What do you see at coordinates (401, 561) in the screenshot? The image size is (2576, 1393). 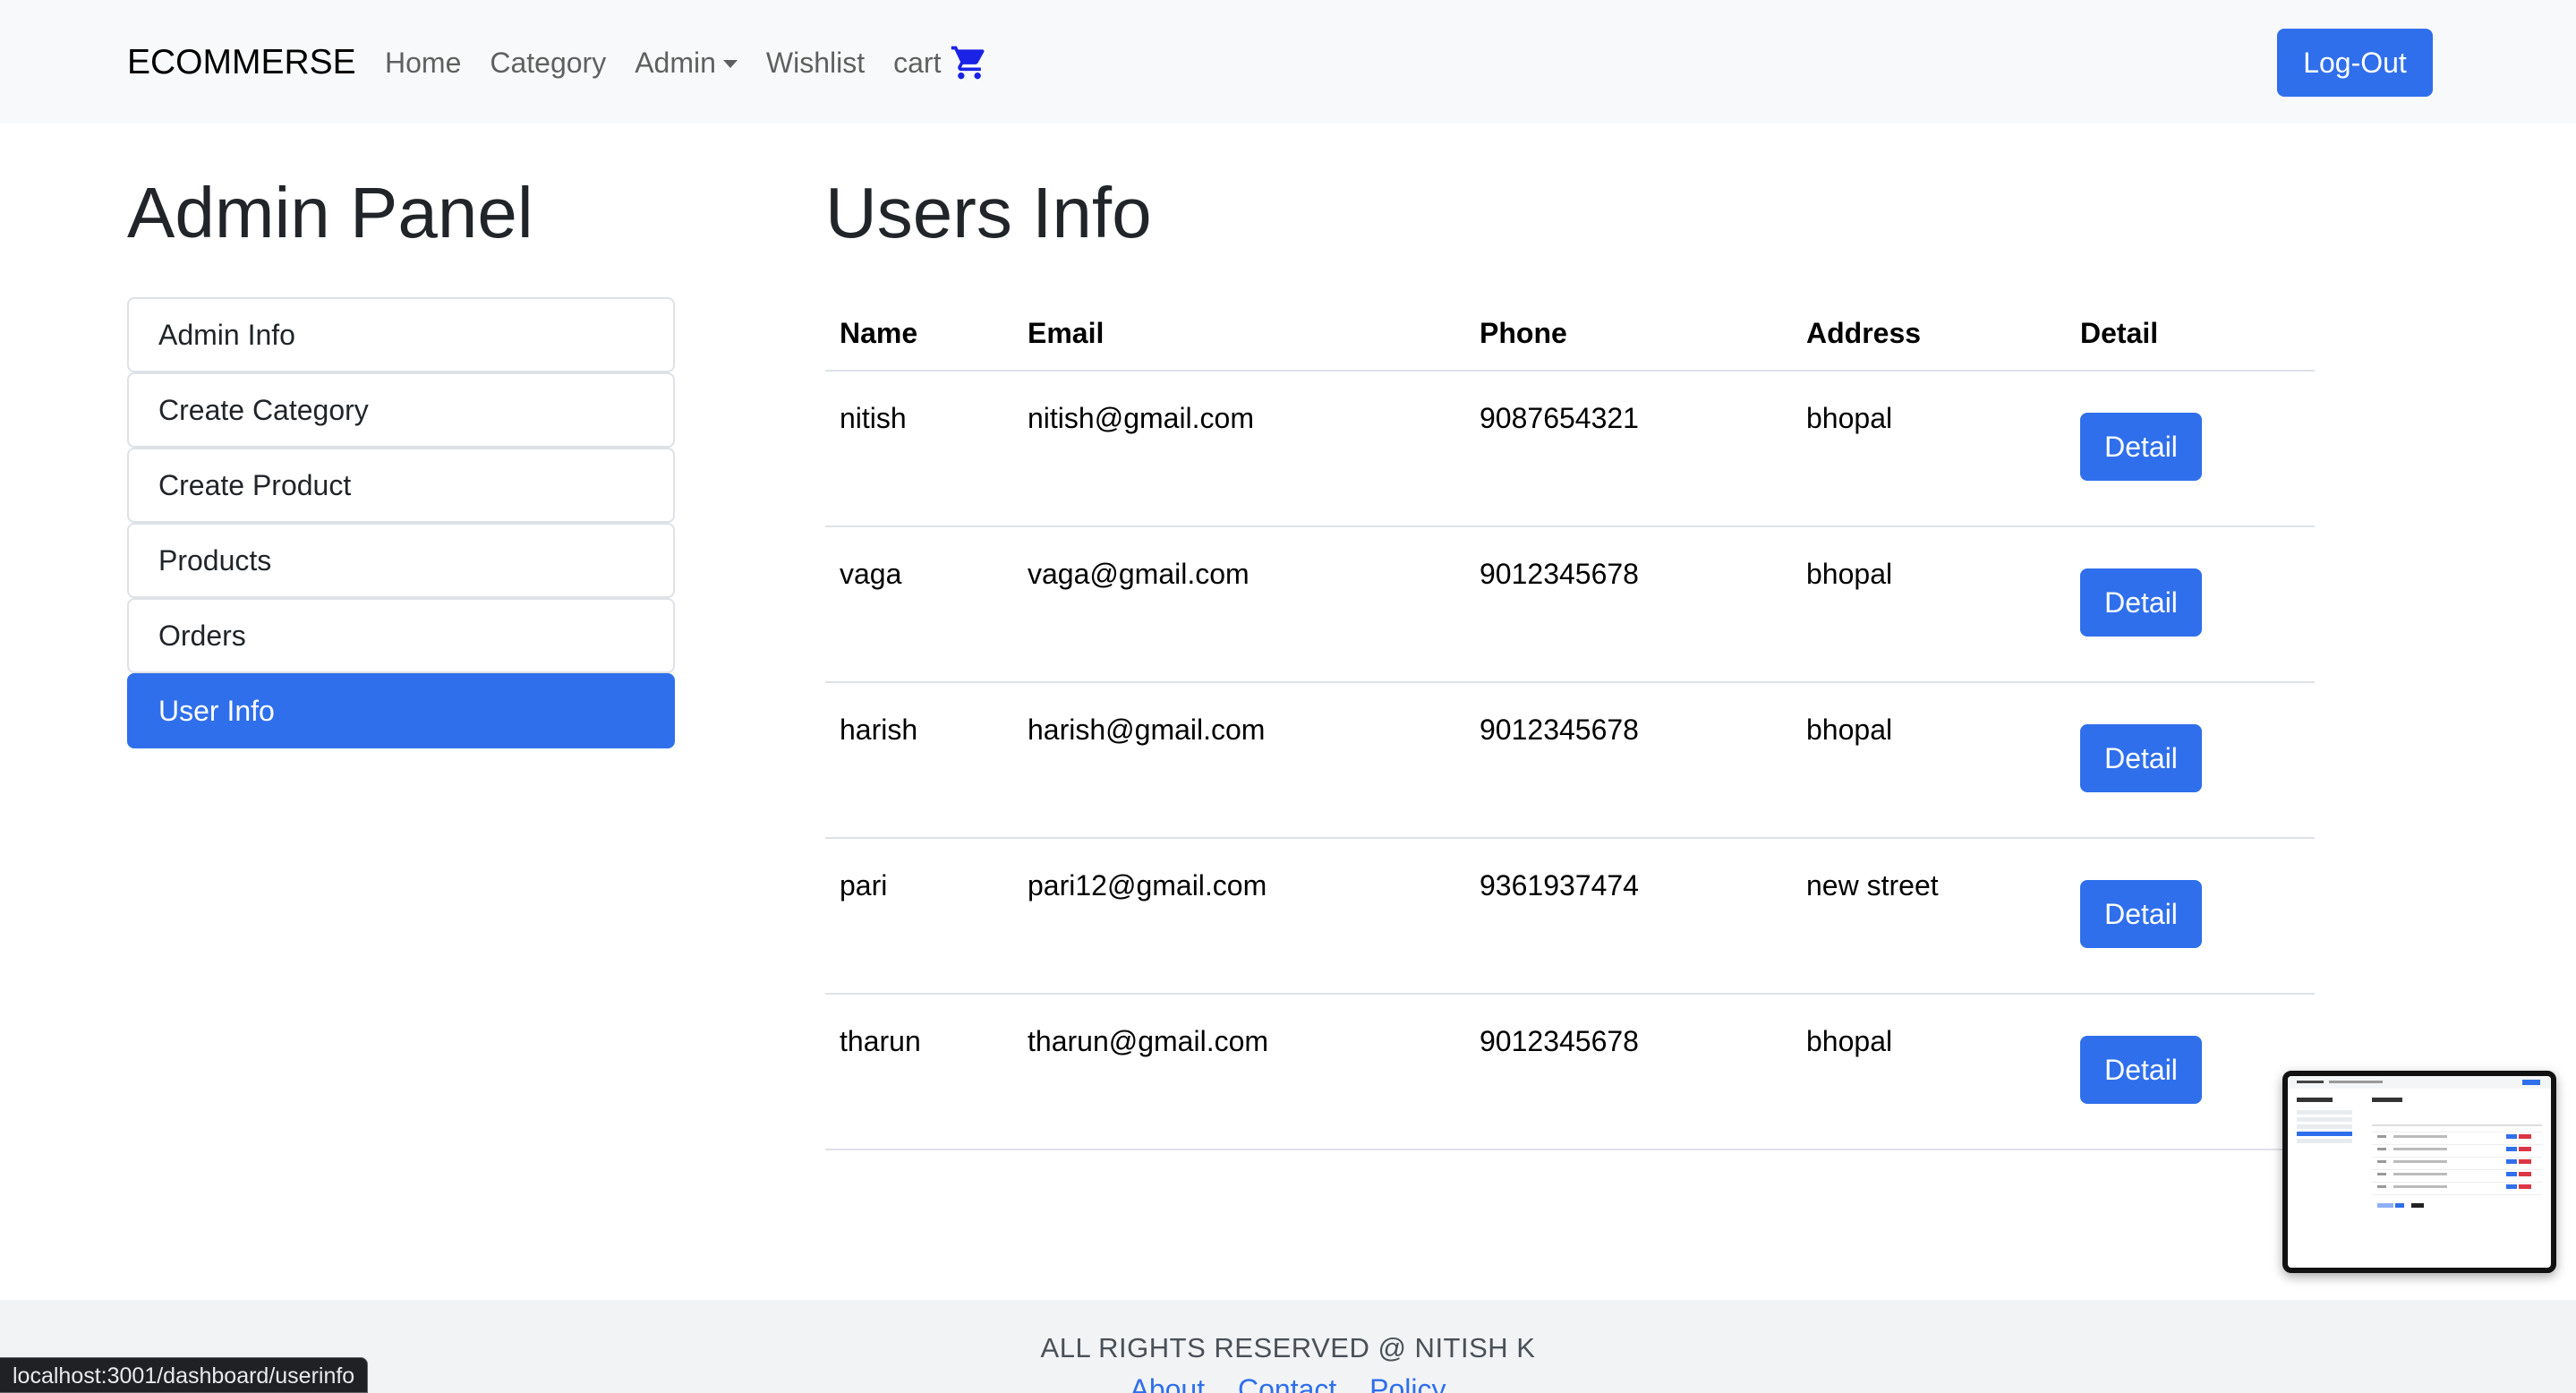 I see `sidebar-item-products: Products` at bounding box center [401, 561].